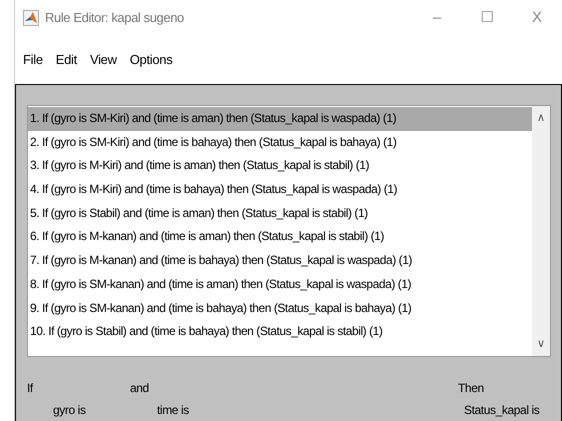  I want to click on rule-item: 4. If (gyro is M-Kiri) and (time is bahaya) then (Status_kapal is waspada) (1), so click(280, 190).